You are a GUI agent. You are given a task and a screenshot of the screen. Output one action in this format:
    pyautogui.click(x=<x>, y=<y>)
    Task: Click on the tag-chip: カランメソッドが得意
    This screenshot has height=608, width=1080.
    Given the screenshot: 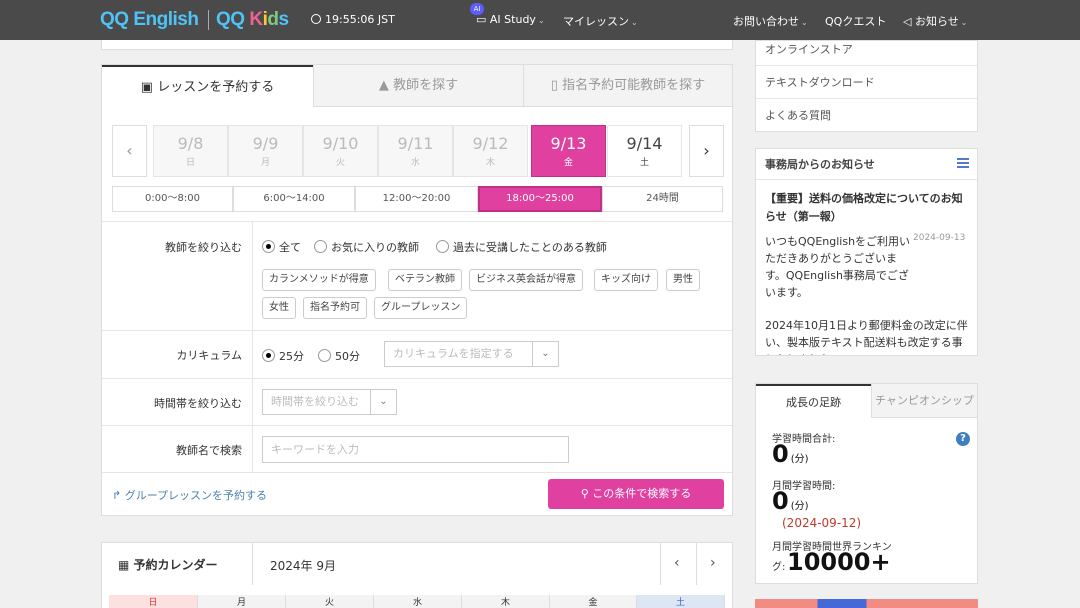 What is the action you would take?
    pyautogui.click(x=319, y=280)
    